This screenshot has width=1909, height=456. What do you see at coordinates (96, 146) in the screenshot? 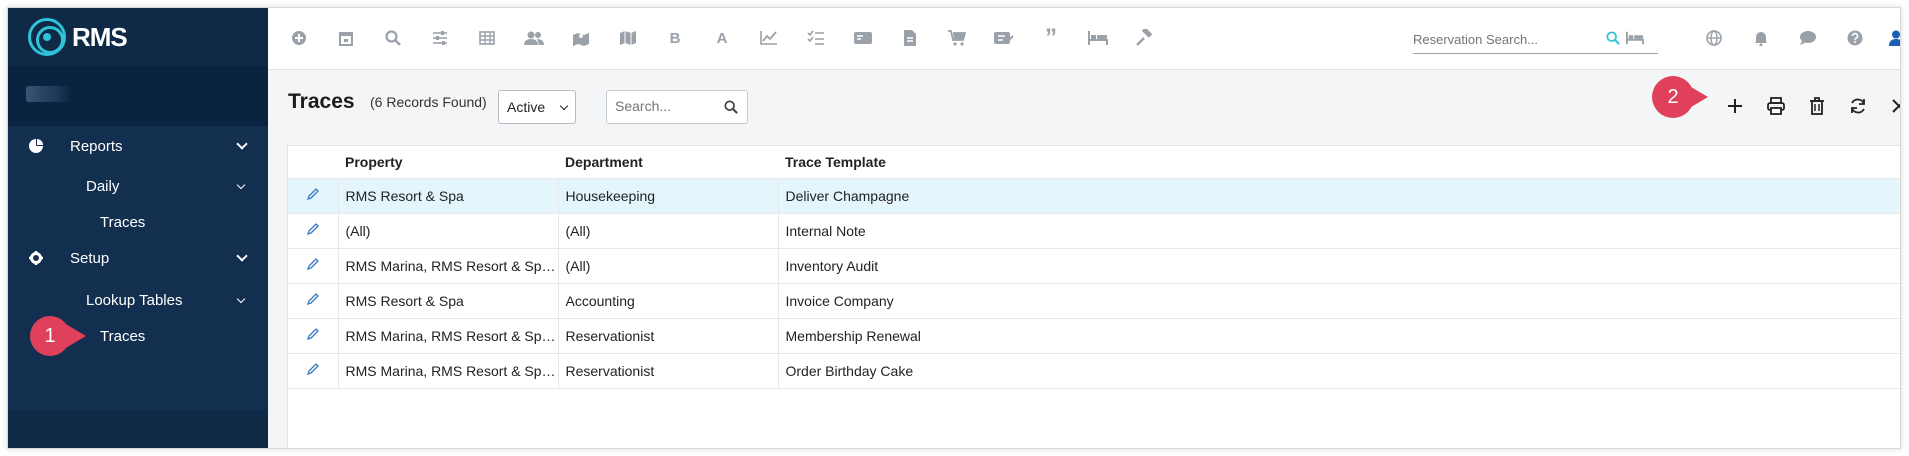
I see `sidebar-item-label: Reports` at bounding box center [96, 146].